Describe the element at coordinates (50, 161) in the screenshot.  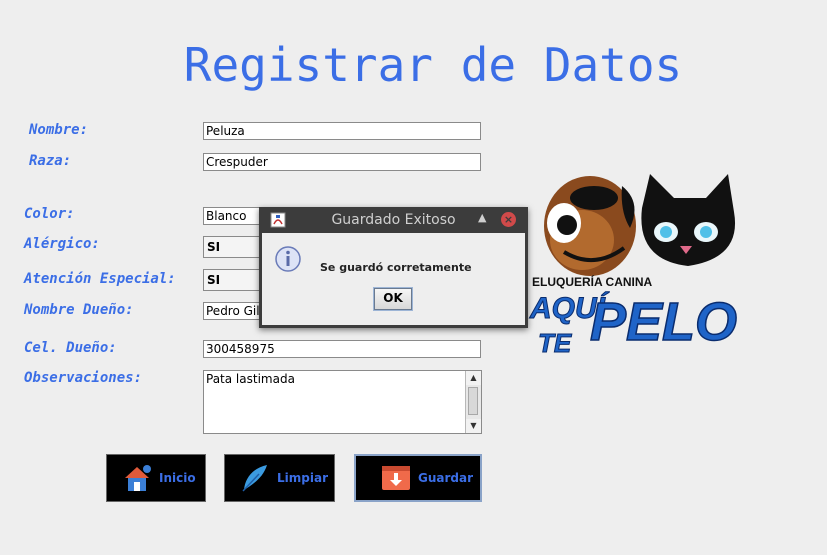
I see `raza-label: Raza:` at that location.